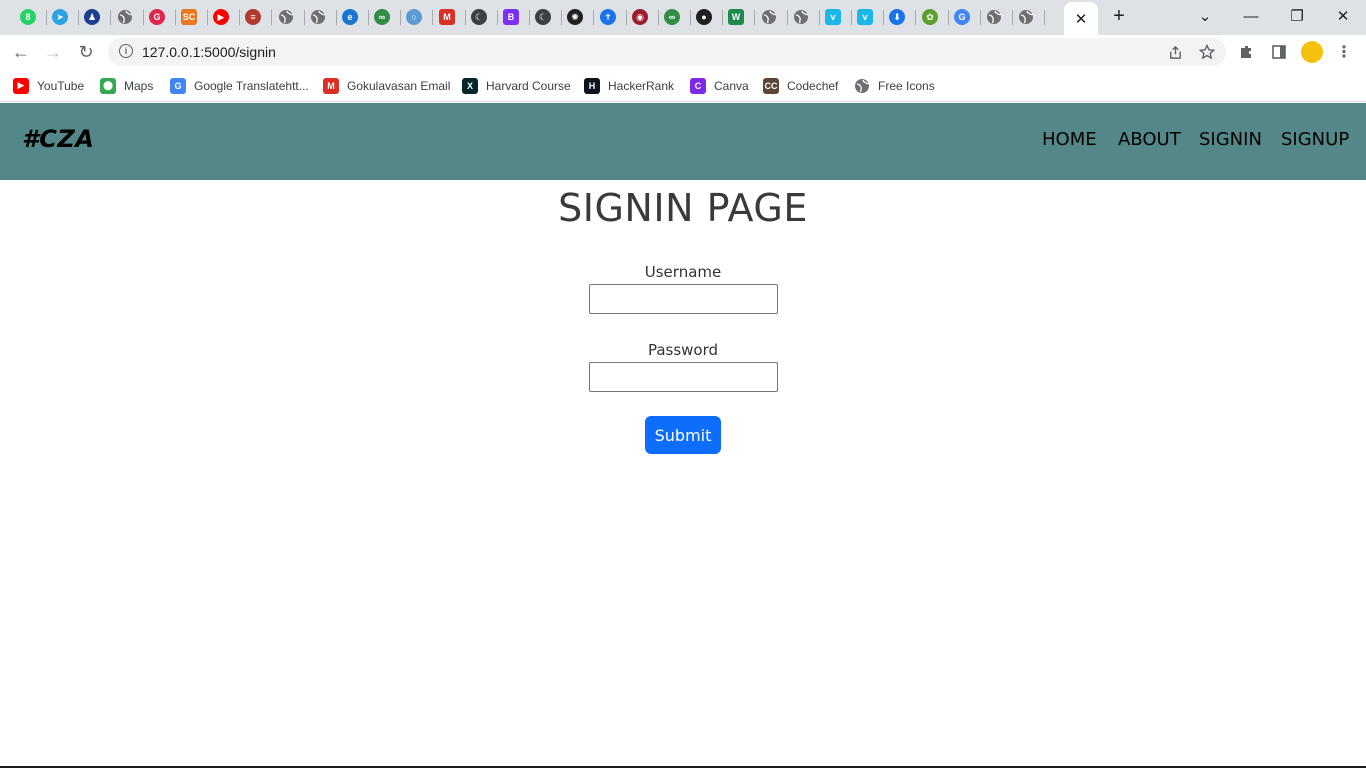 Image resolution: width=1366 pixels, height=768 pixels. Describe the element at coordinates (189, 17) in the screenshot. I see `sc-icon: SC` at that location.